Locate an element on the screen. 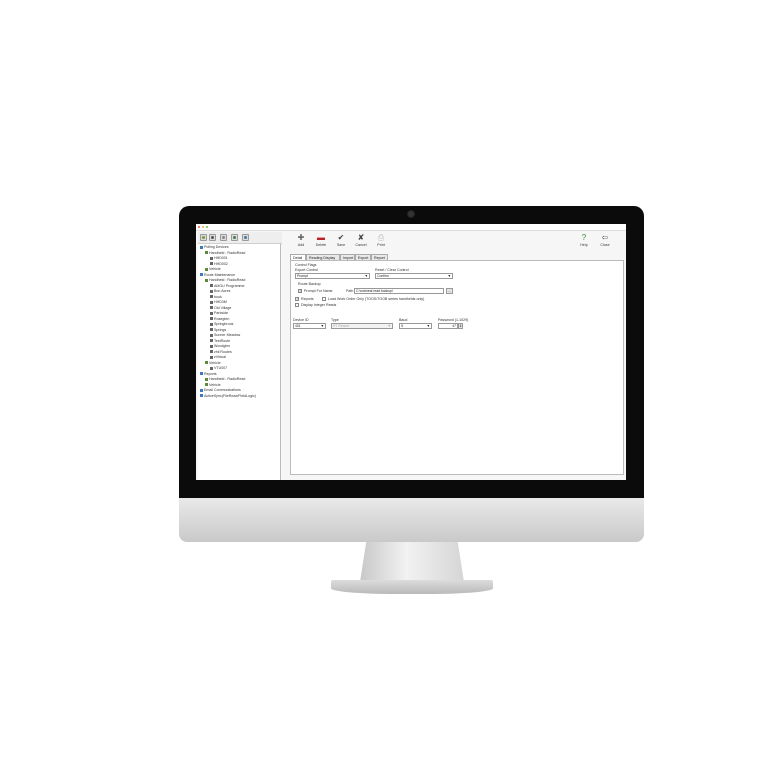 This screenshot has width=783, height=783. tree-item: Old Village is located at coordinates (220, 308).